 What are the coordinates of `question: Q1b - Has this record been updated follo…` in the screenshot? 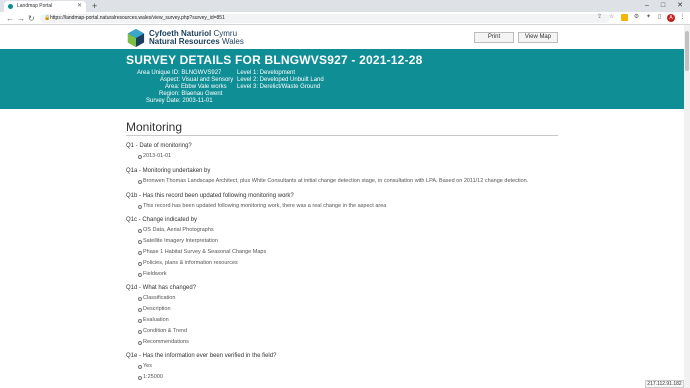 It's located at (210, 195).